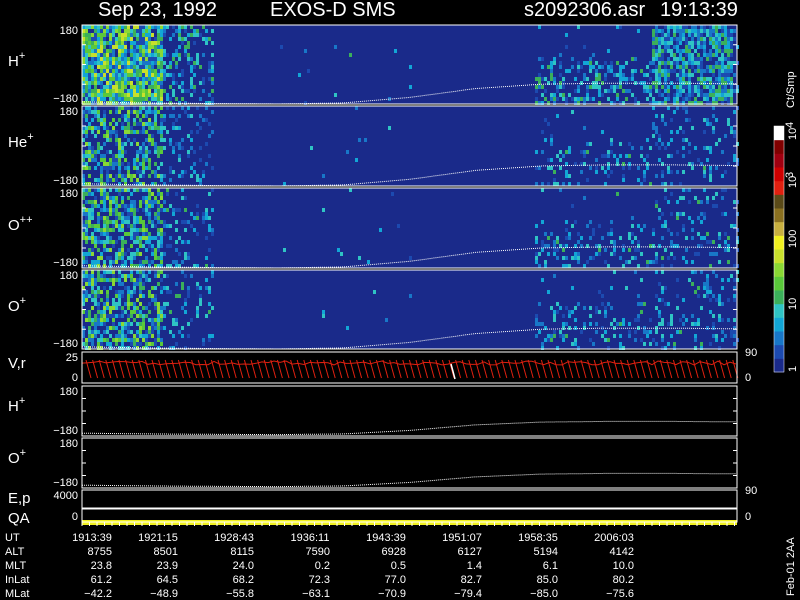 The image size is (800, 600). What do you see at coordinates (17, 305) in the screenshot?
I see `panel-label: O+` at bounding box center [17, 305].